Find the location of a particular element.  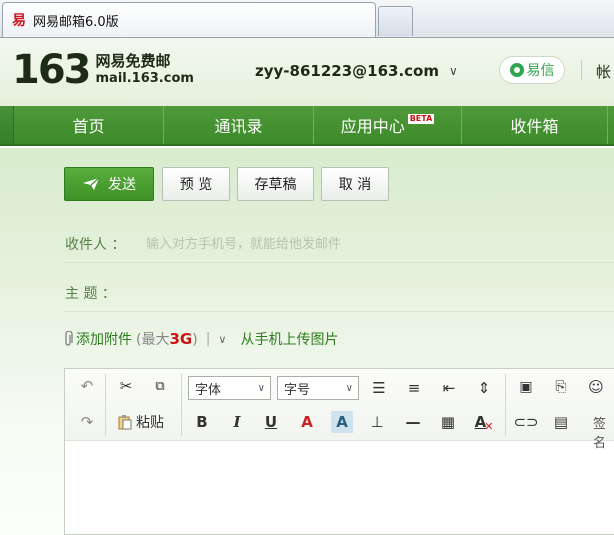

header-divider is located at coordinates (581, 70).